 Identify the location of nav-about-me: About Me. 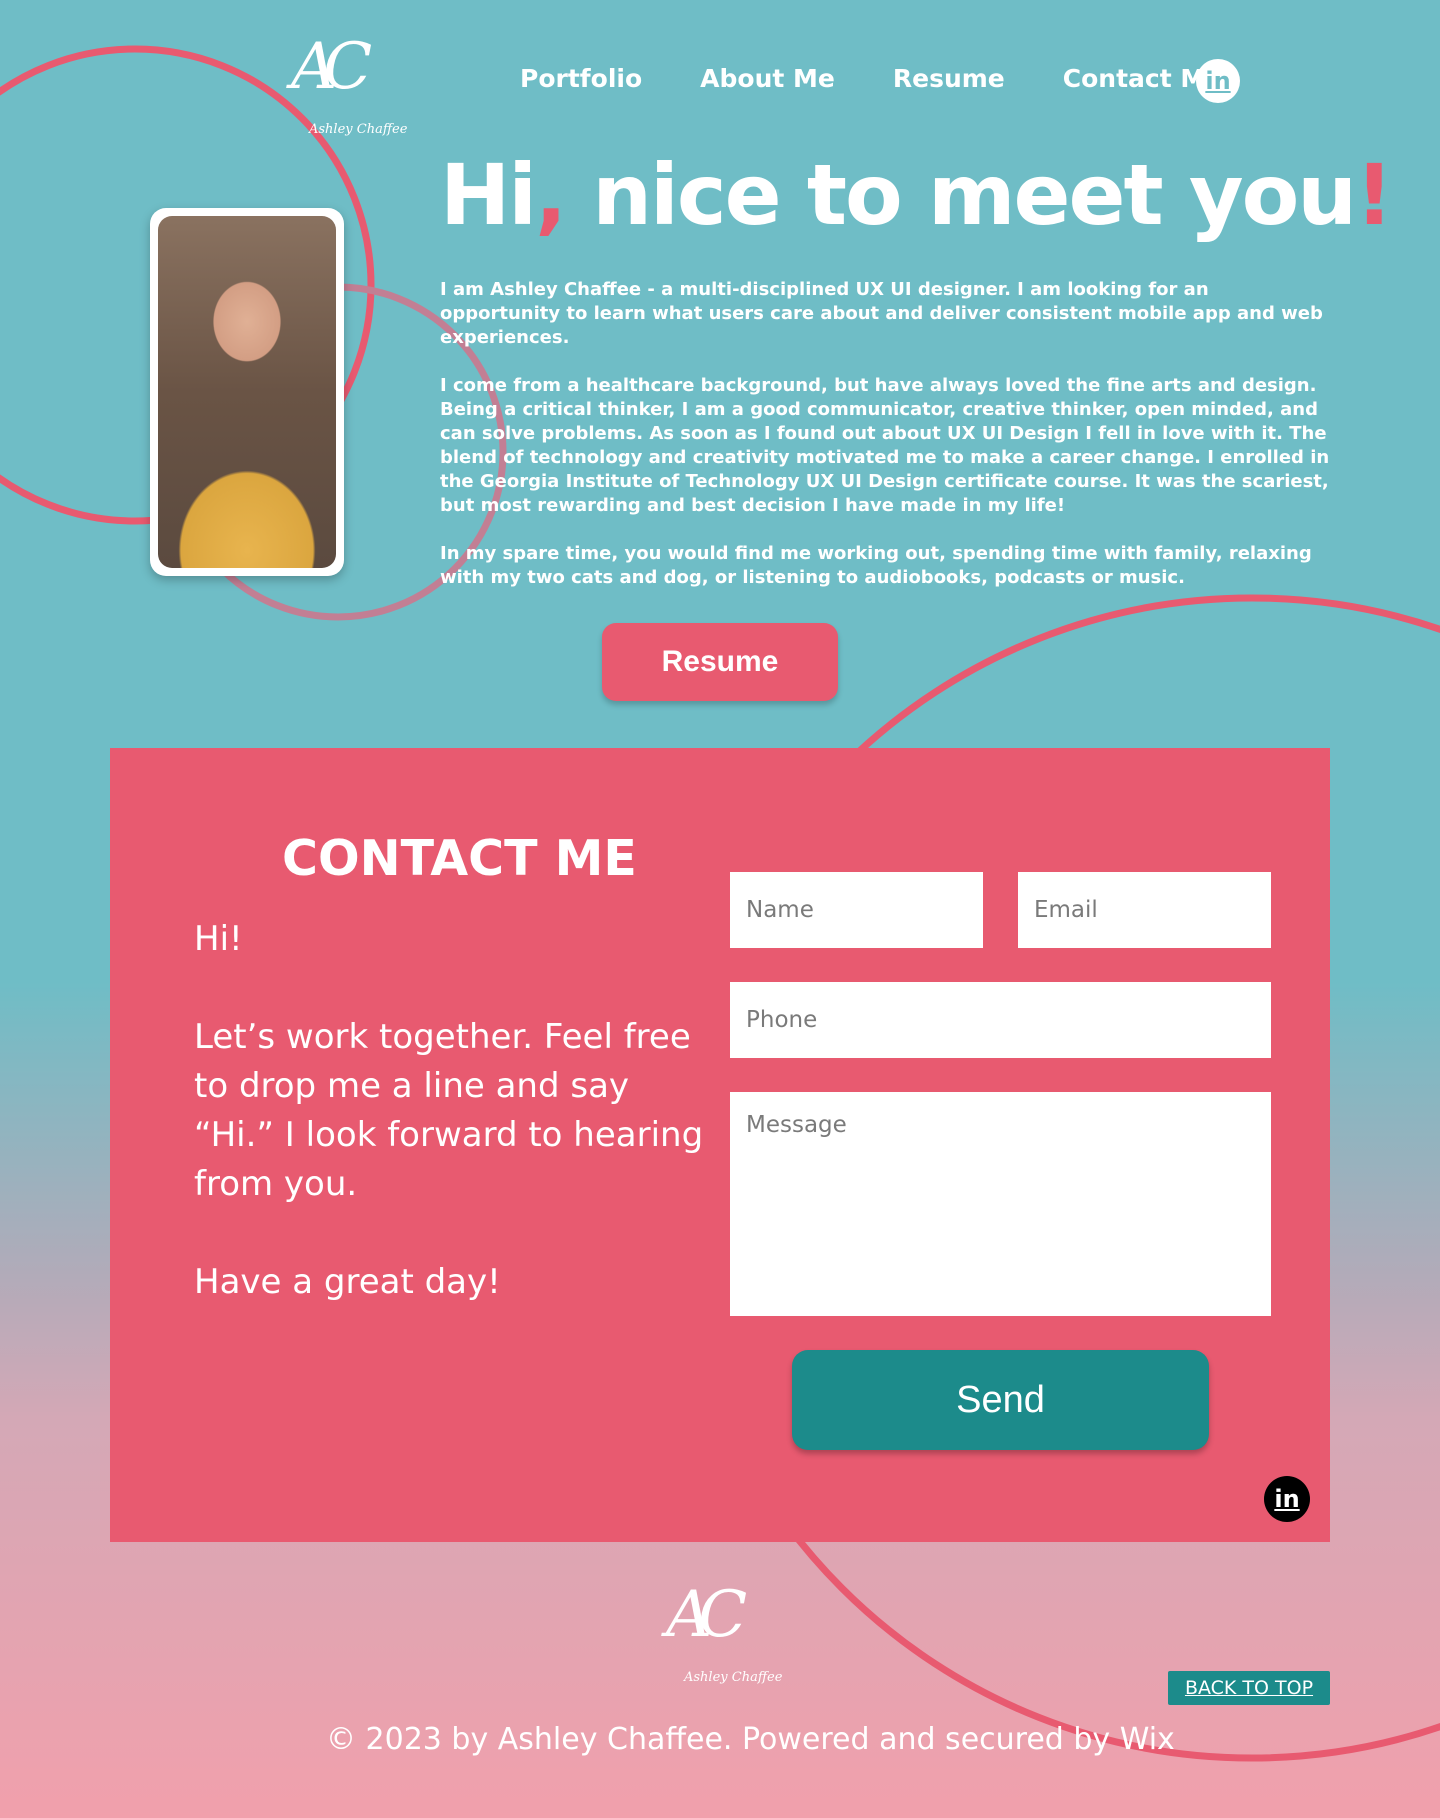
(767, 78).